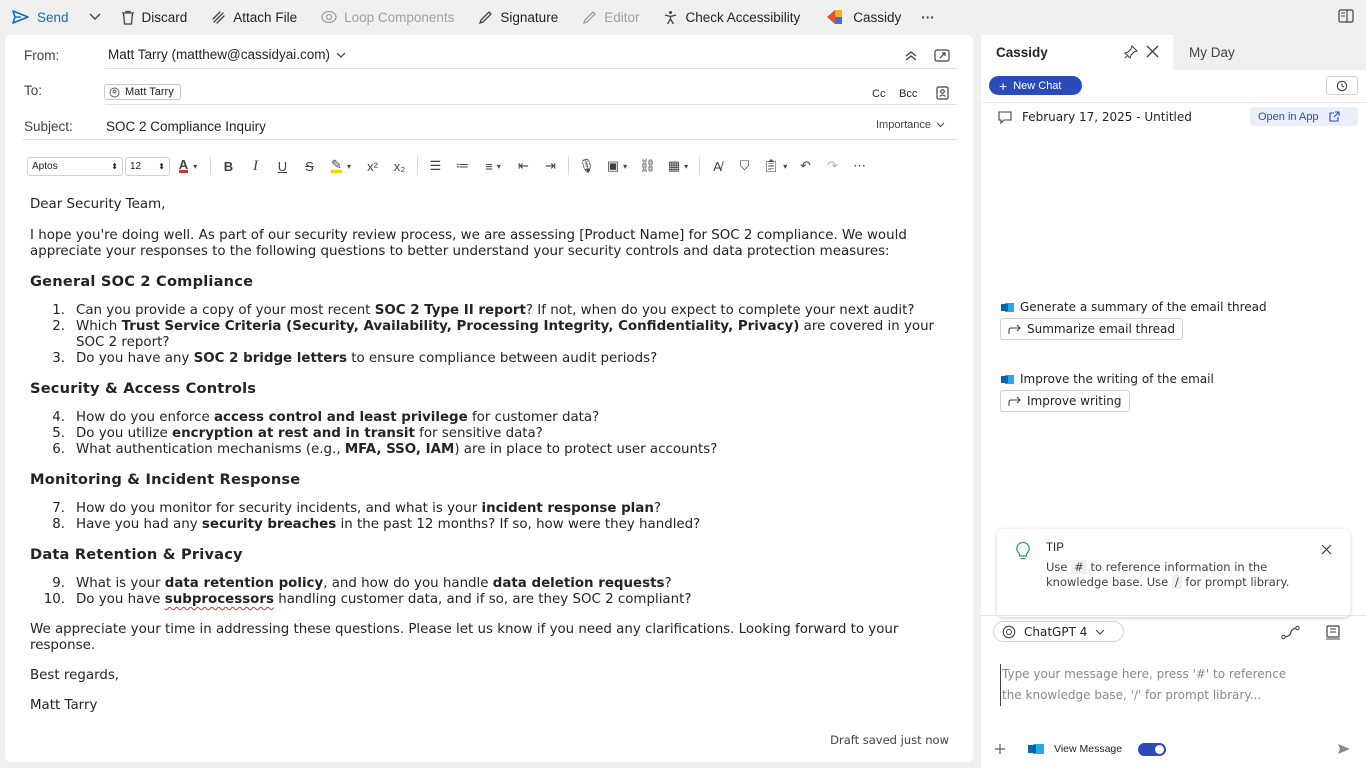 Image resolution: width=1366 pixels, height=768 pixels. I want to click on send-label: Send, so click(53, 17).